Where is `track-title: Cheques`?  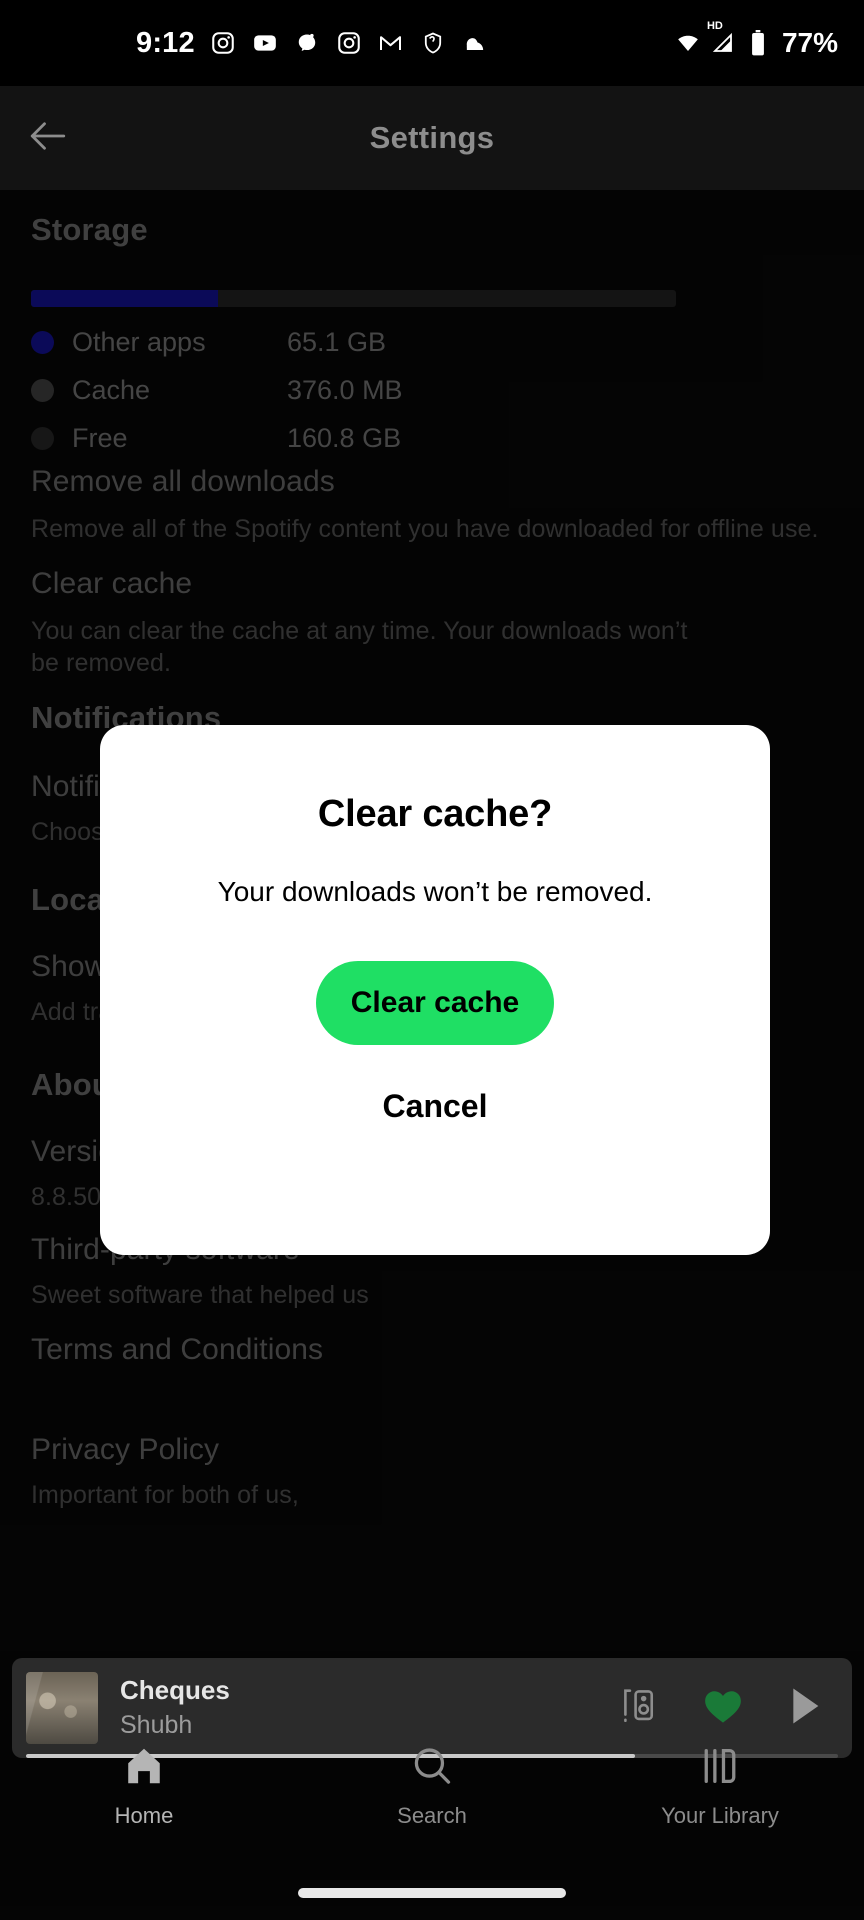 track-title: Cheques is located at coordinates (175, 1689).